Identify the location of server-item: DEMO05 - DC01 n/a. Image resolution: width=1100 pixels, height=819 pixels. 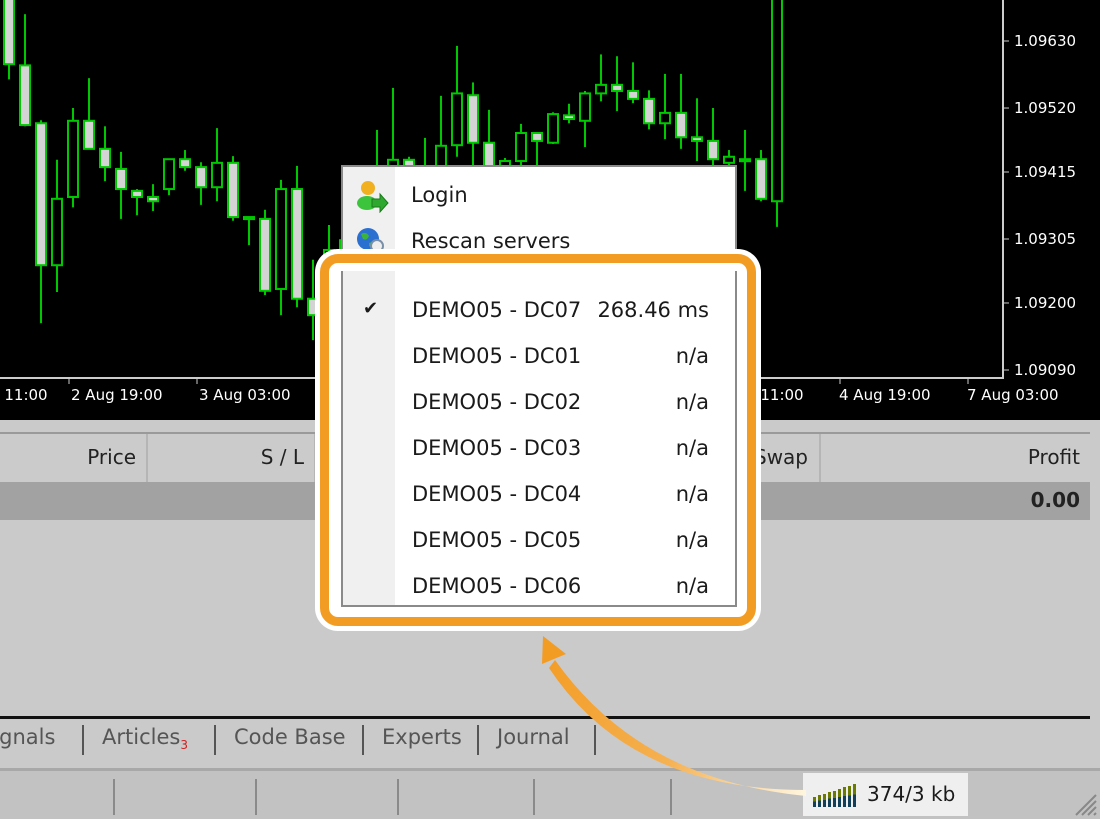
(539, 358).